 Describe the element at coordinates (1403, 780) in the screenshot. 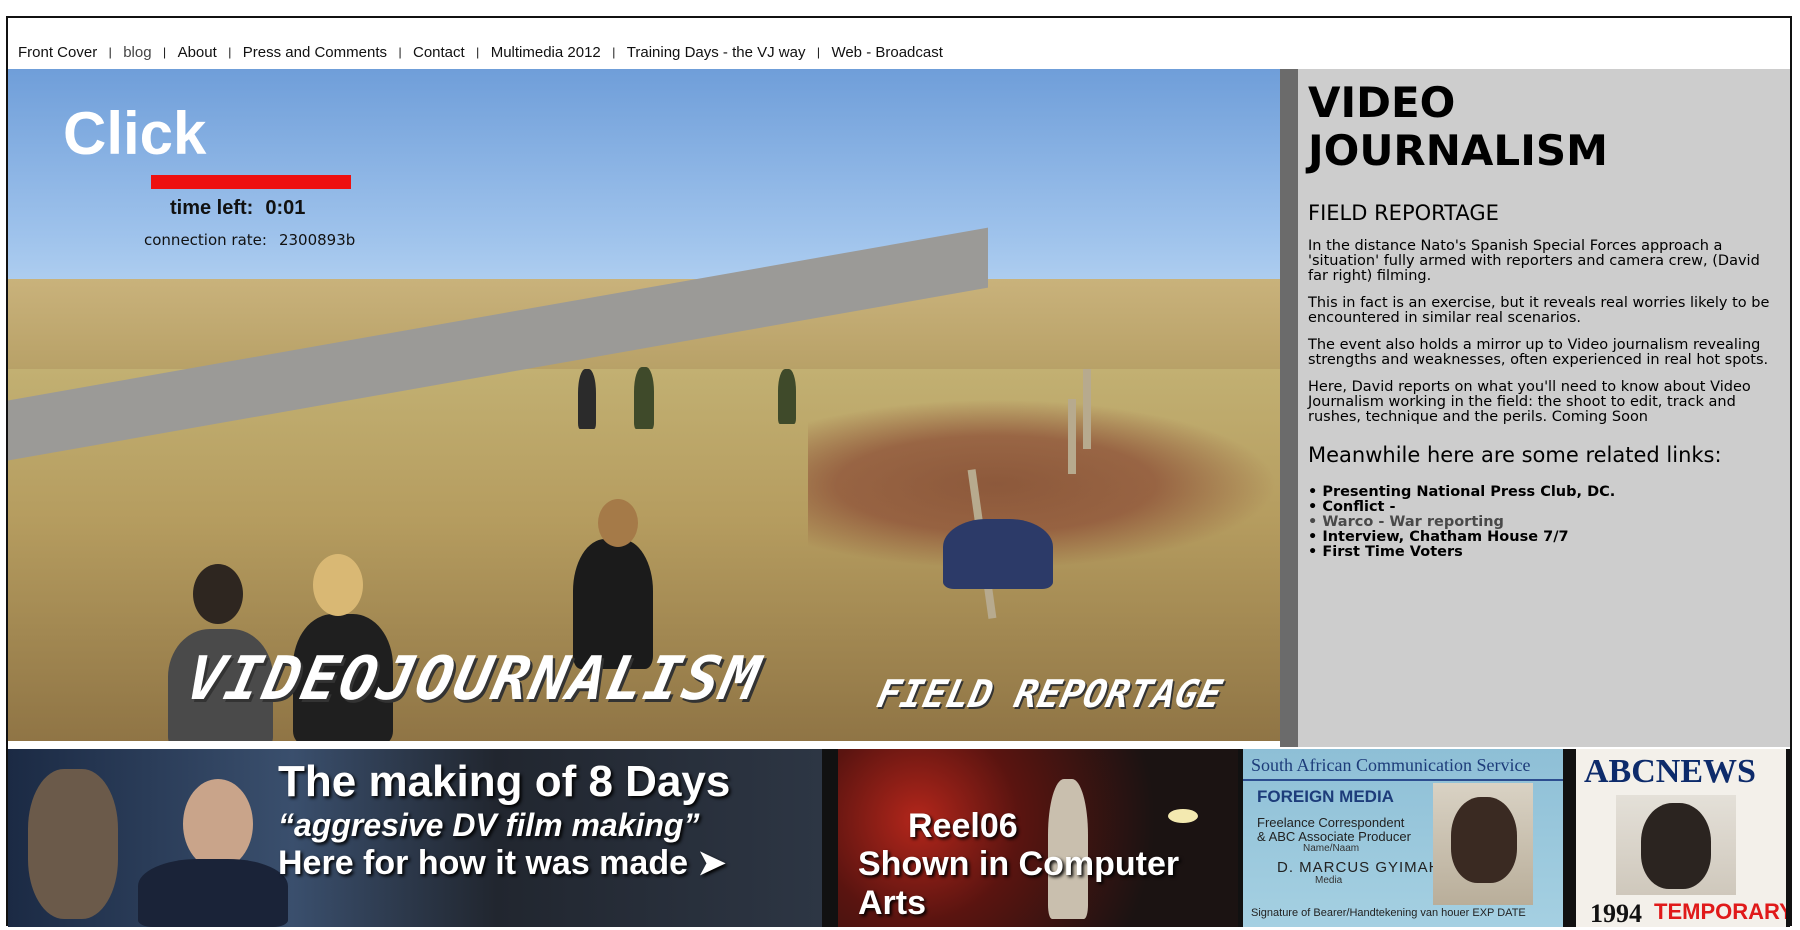

I see `card-divider` at that location.